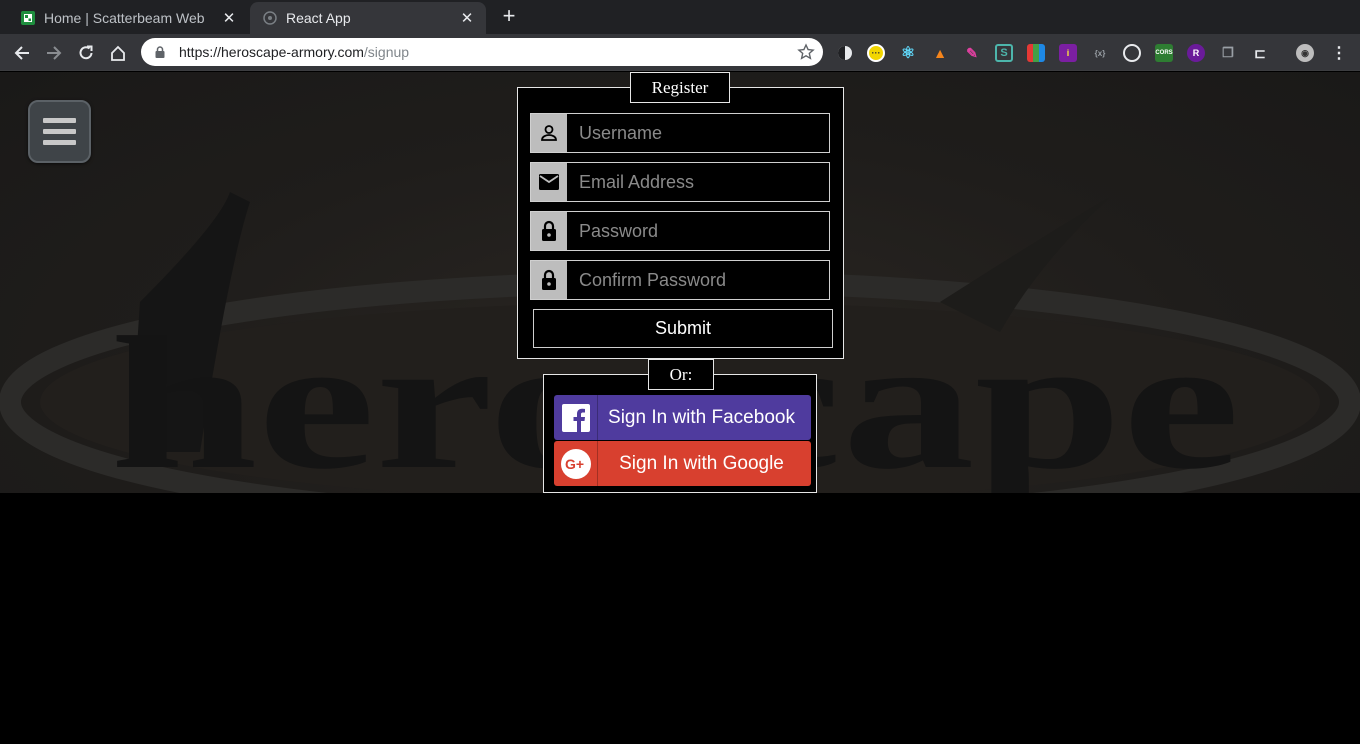 This screenshot has height=744, width=1360. What do you see at coordinates (368, 18) in the screenshot?
I see `tab-react-app: React App ✕` at bounding box center [368, 18].